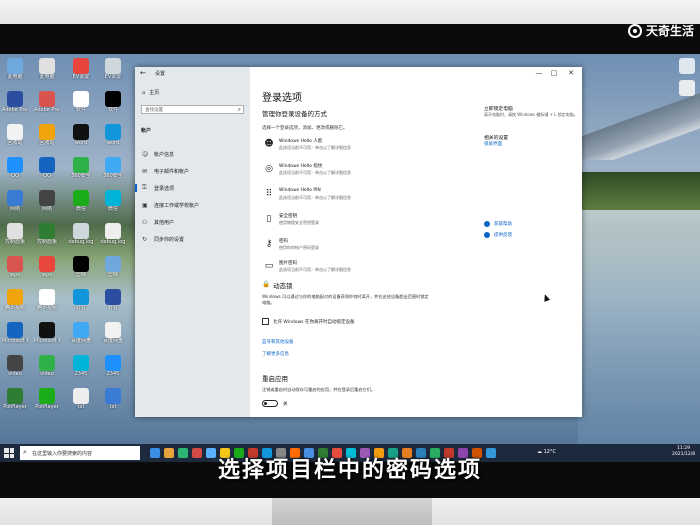 This screenshot has height=525, width=700. What do you see at coordinates (154, 188) in the screenshot?
I see `sidebar-item-sign-in-options: ⚿ 登录选项` at bounding box center [154, 188].